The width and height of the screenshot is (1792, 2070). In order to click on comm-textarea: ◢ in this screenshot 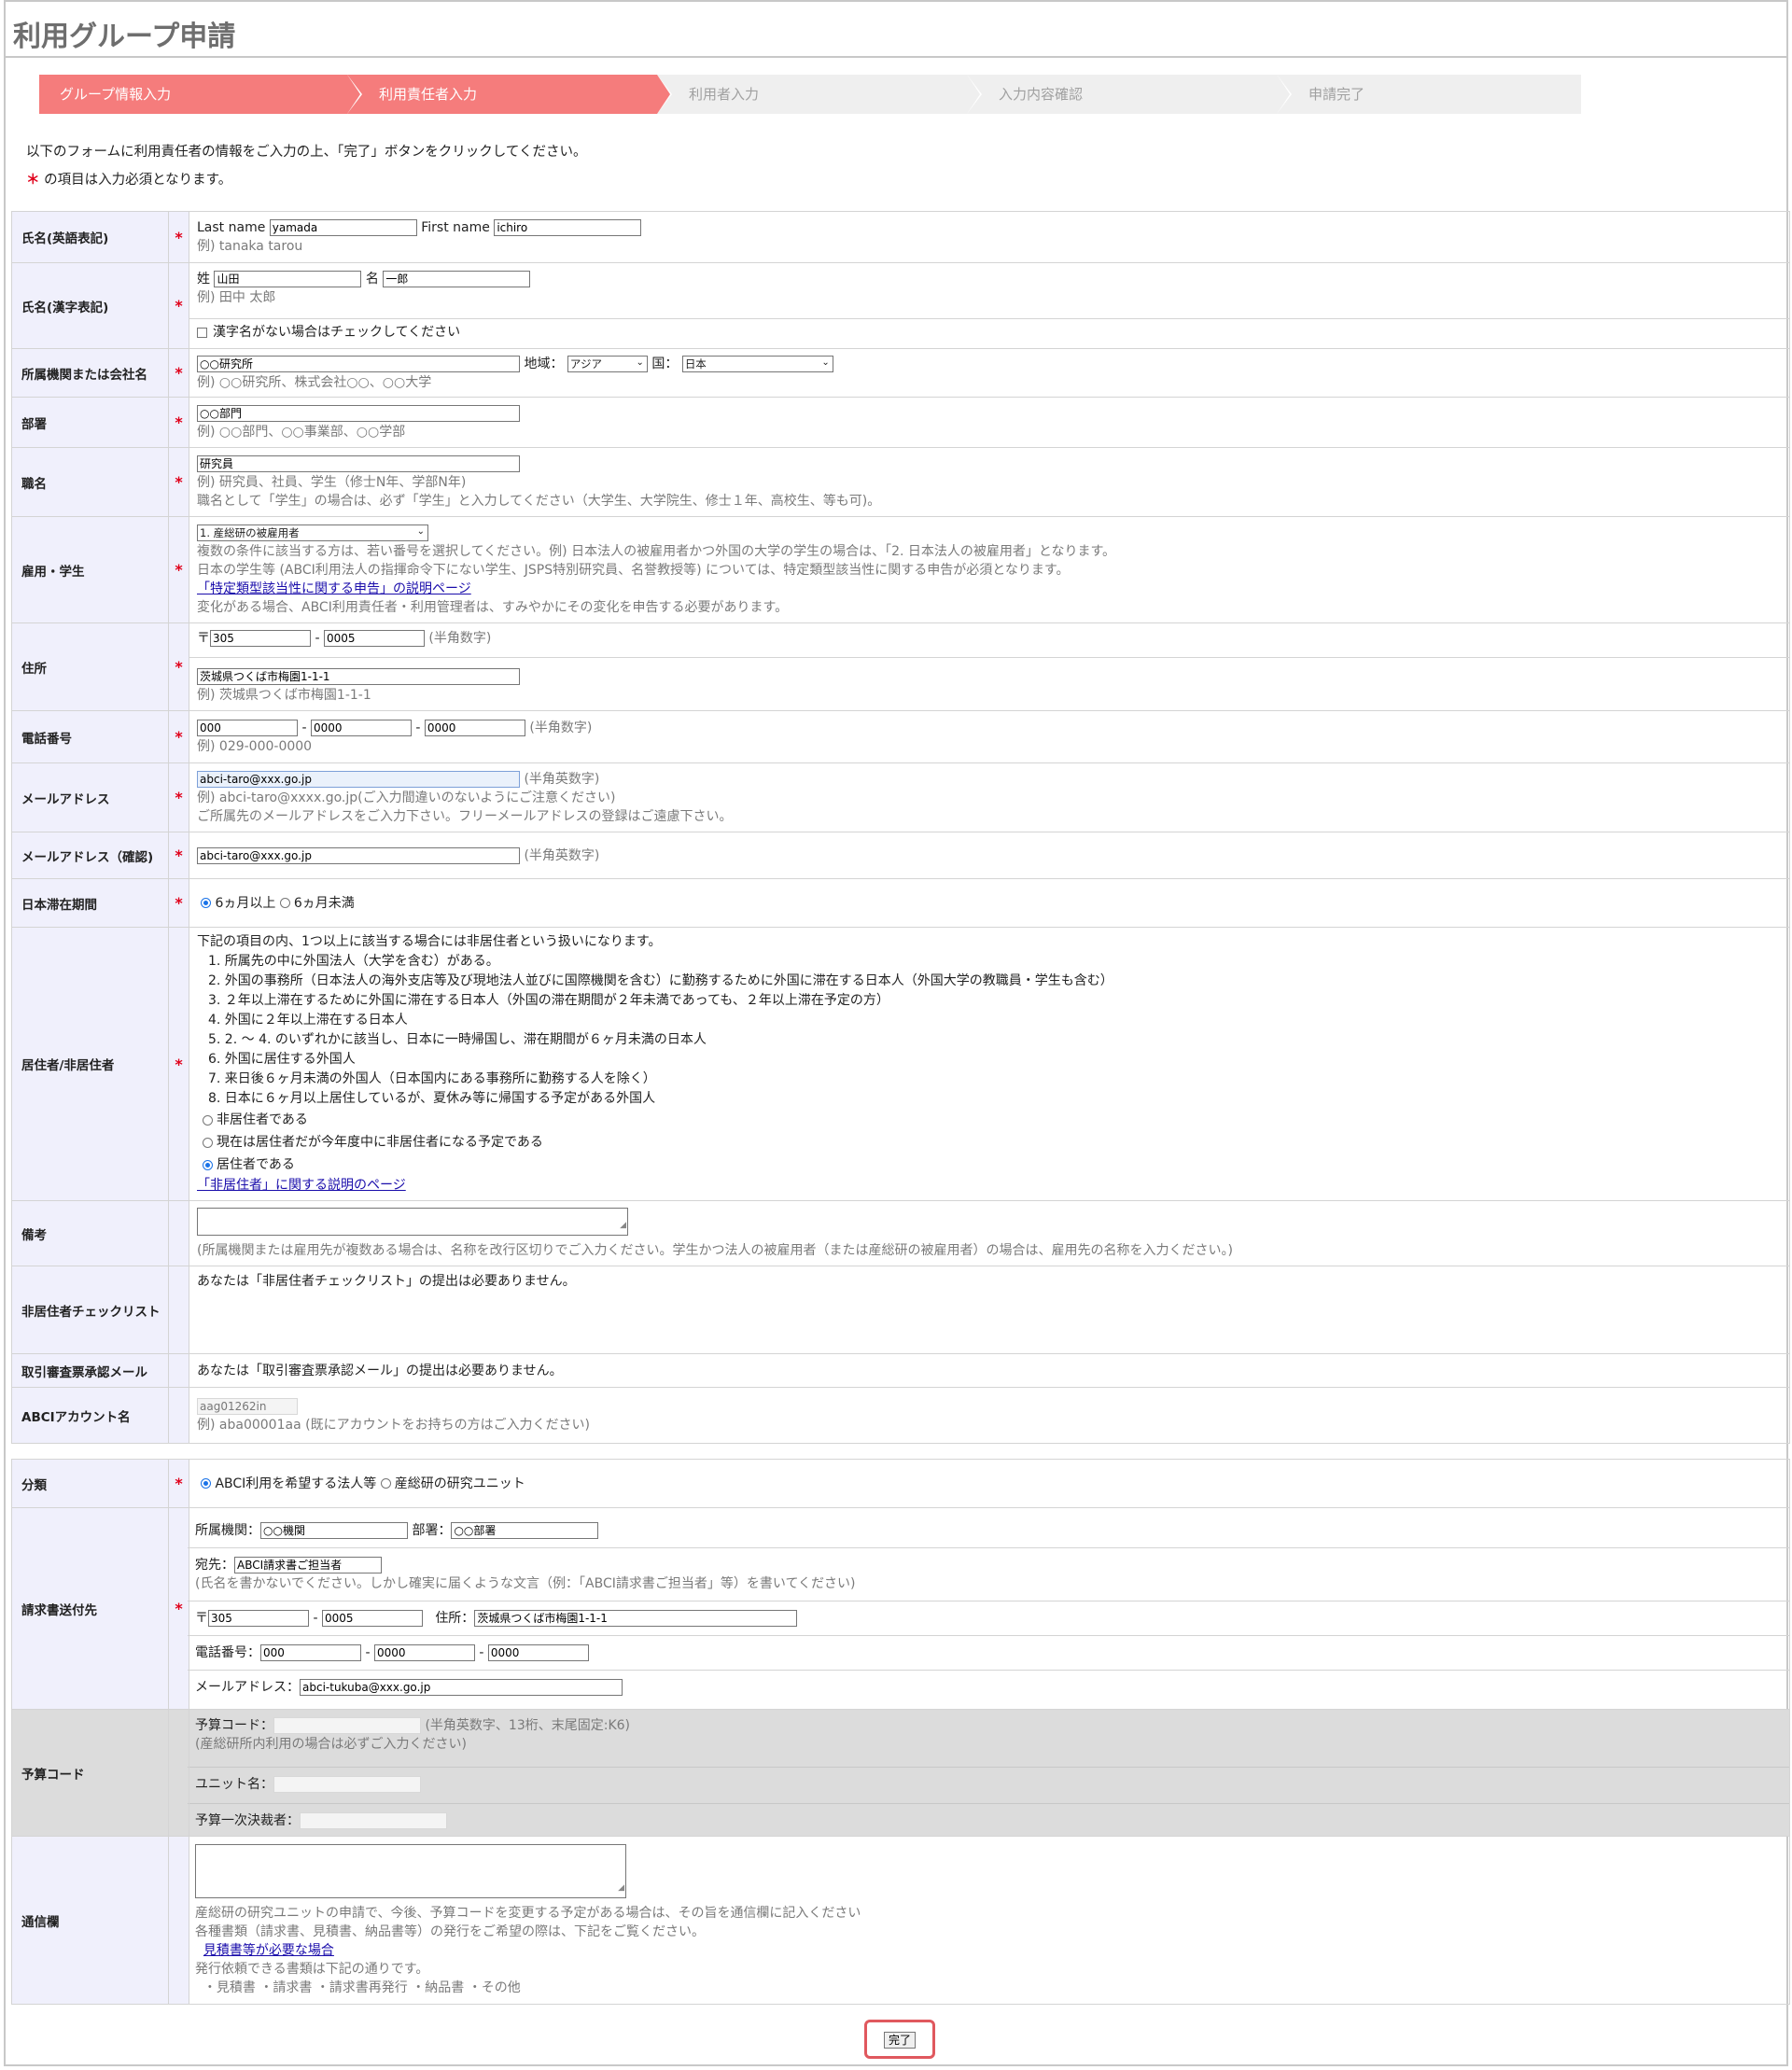, I will do `click(410, 1870)`.